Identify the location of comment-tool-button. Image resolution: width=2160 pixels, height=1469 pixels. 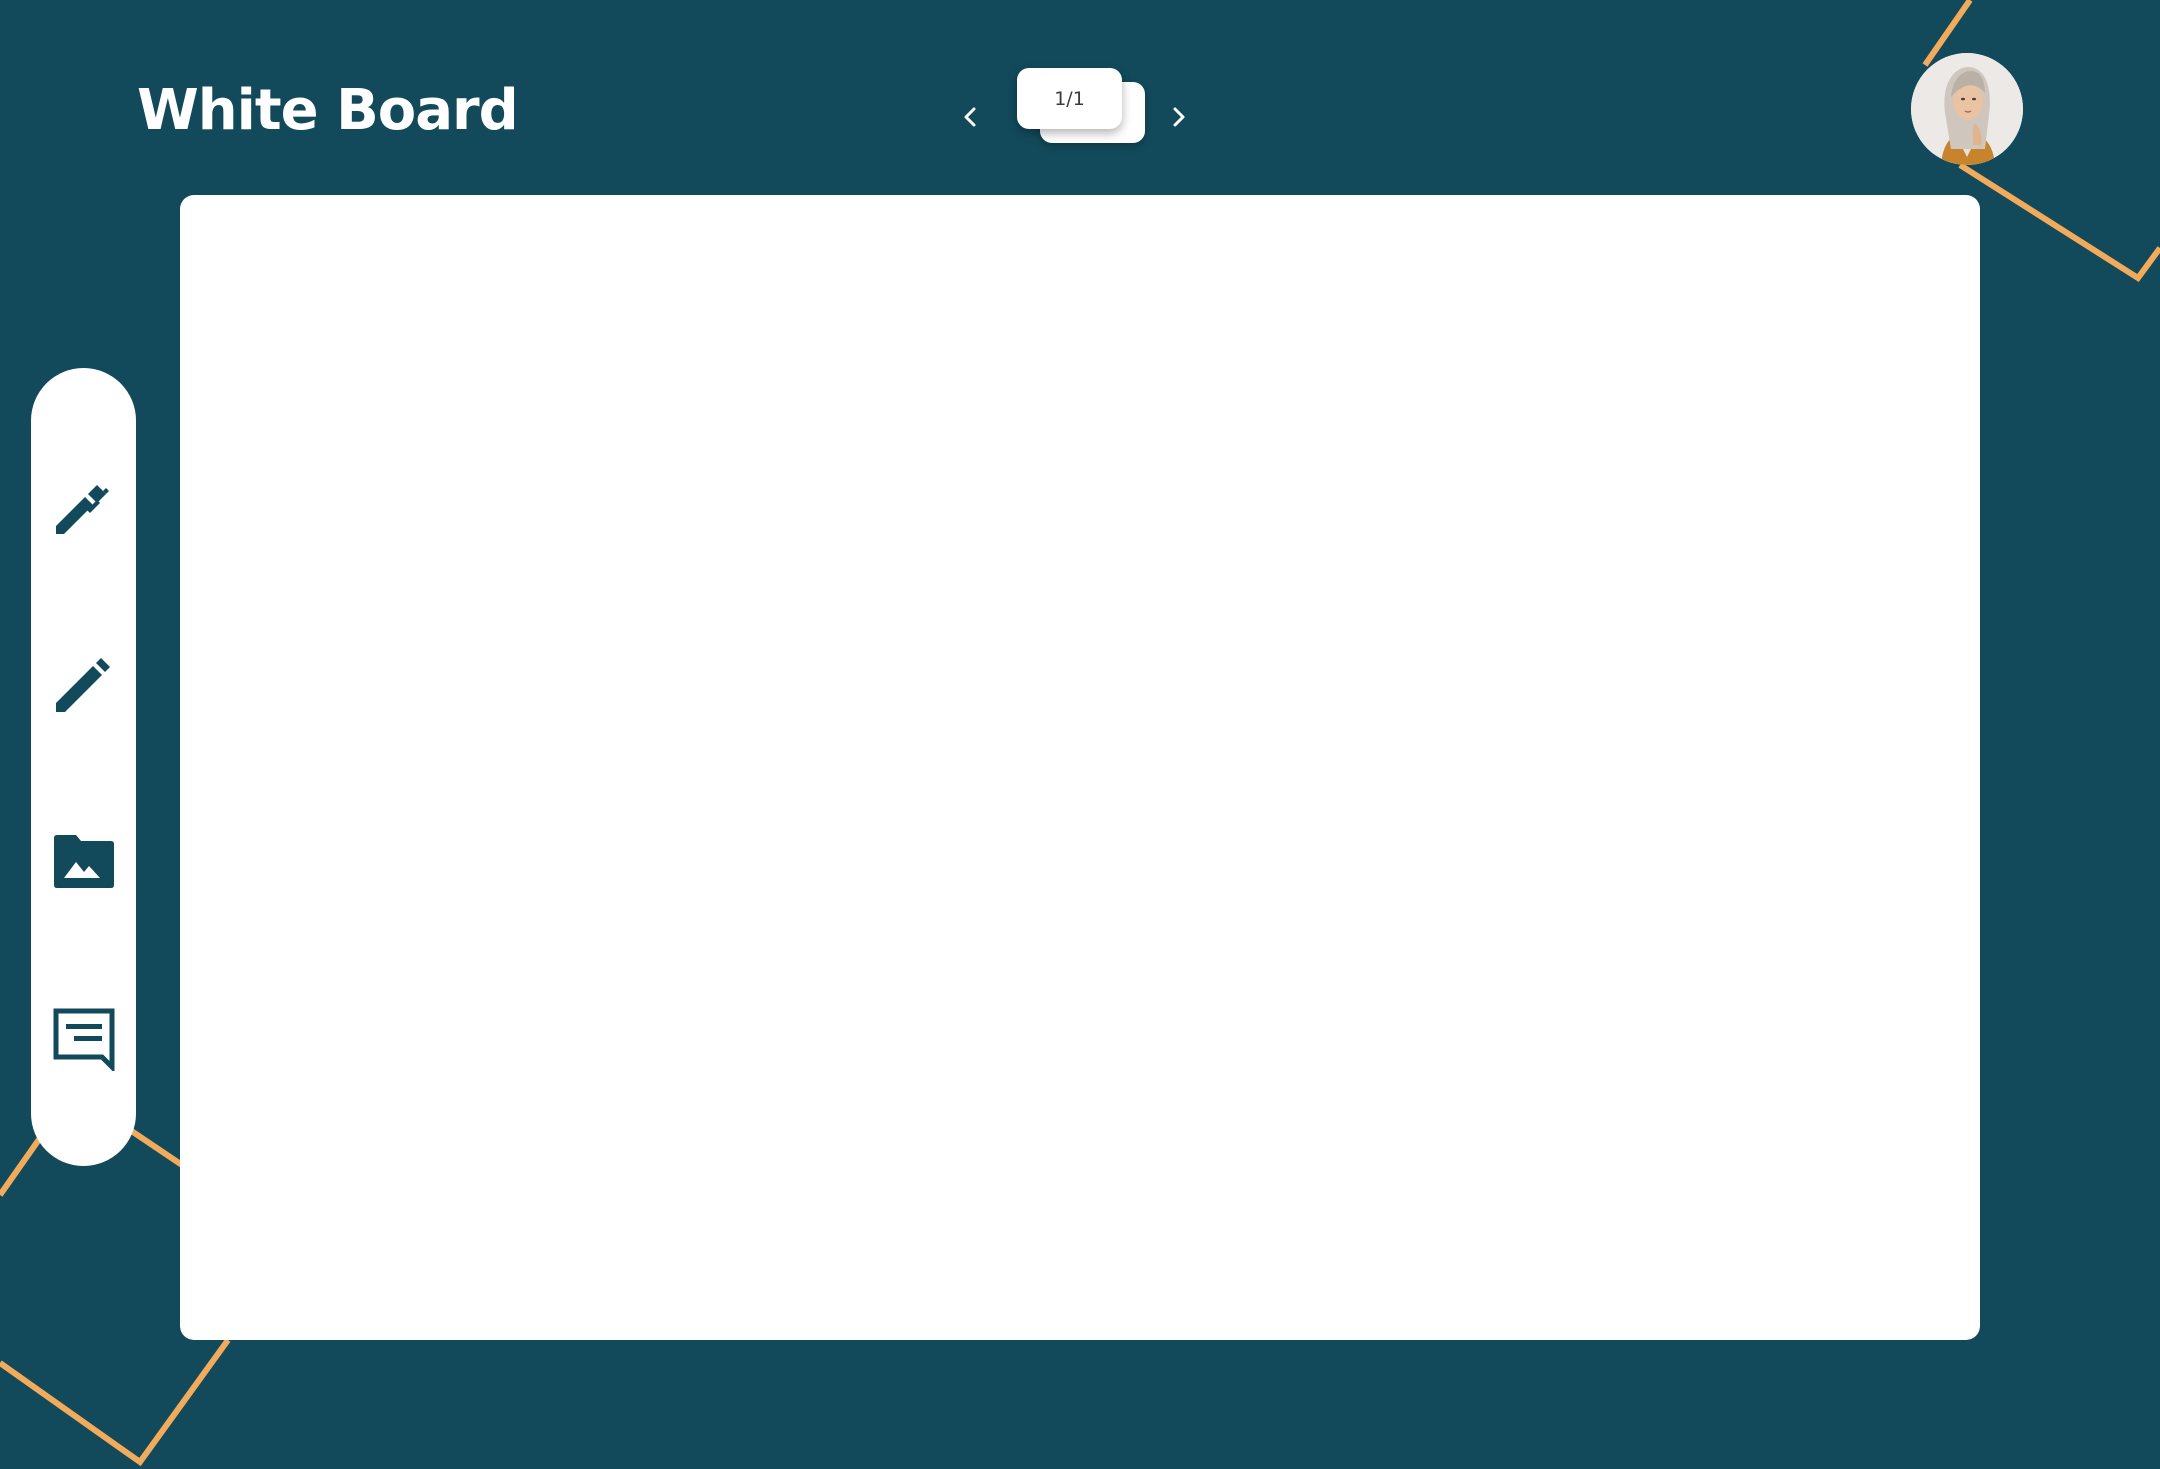
(84, 1039).